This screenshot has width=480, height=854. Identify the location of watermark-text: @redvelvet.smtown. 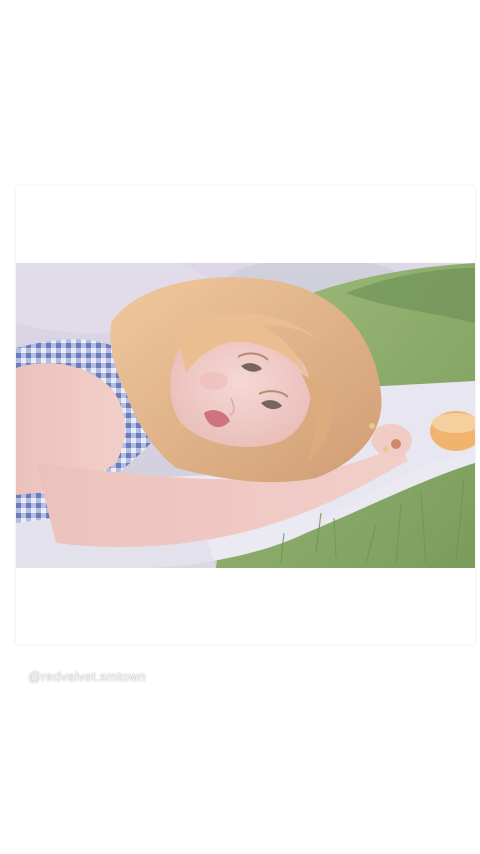
(87, 676).